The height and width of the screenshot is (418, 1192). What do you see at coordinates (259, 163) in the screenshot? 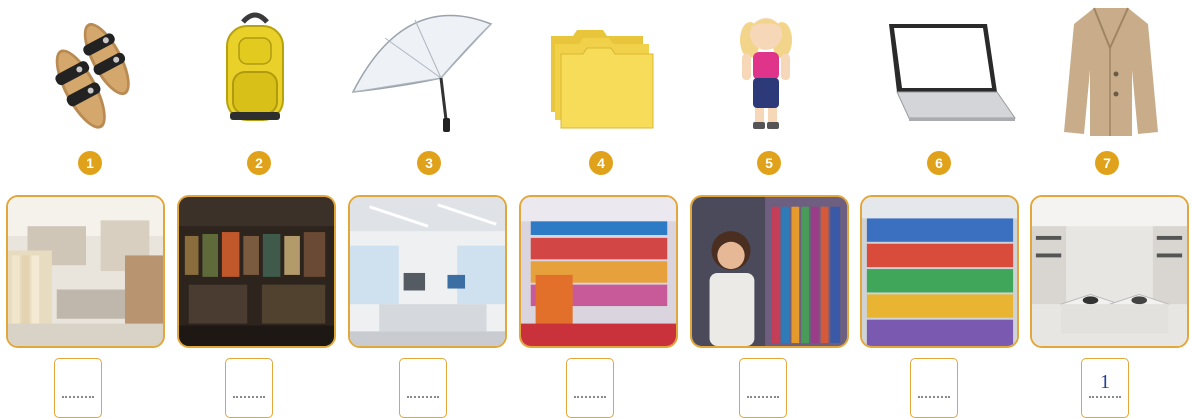
I see `number-badge-2: 2` at bounding box center [259, 163].